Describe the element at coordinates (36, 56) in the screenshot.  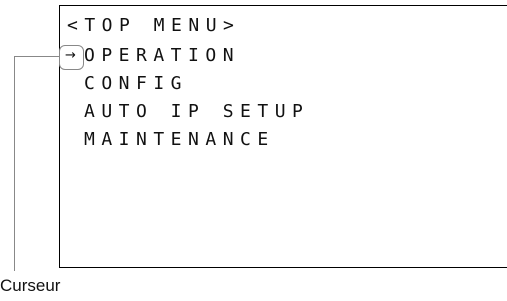
I see `callout-line-horizontal` at that location.